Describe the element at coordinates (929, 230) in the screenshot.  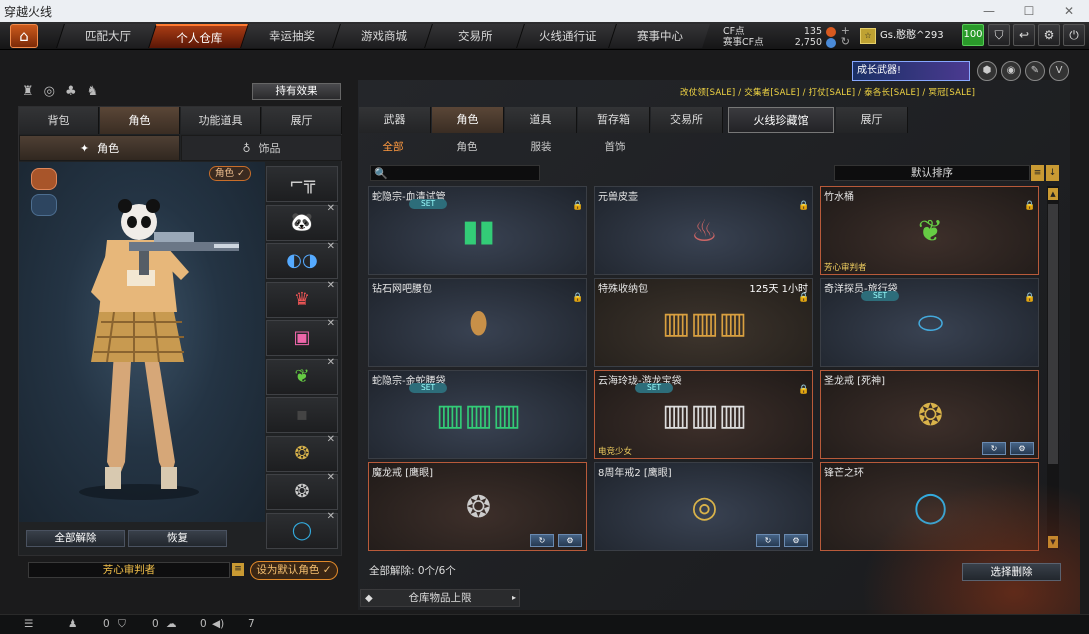
I see `item-card: 竹水桶 🔒 ❦ 芳心审判者` at that location.